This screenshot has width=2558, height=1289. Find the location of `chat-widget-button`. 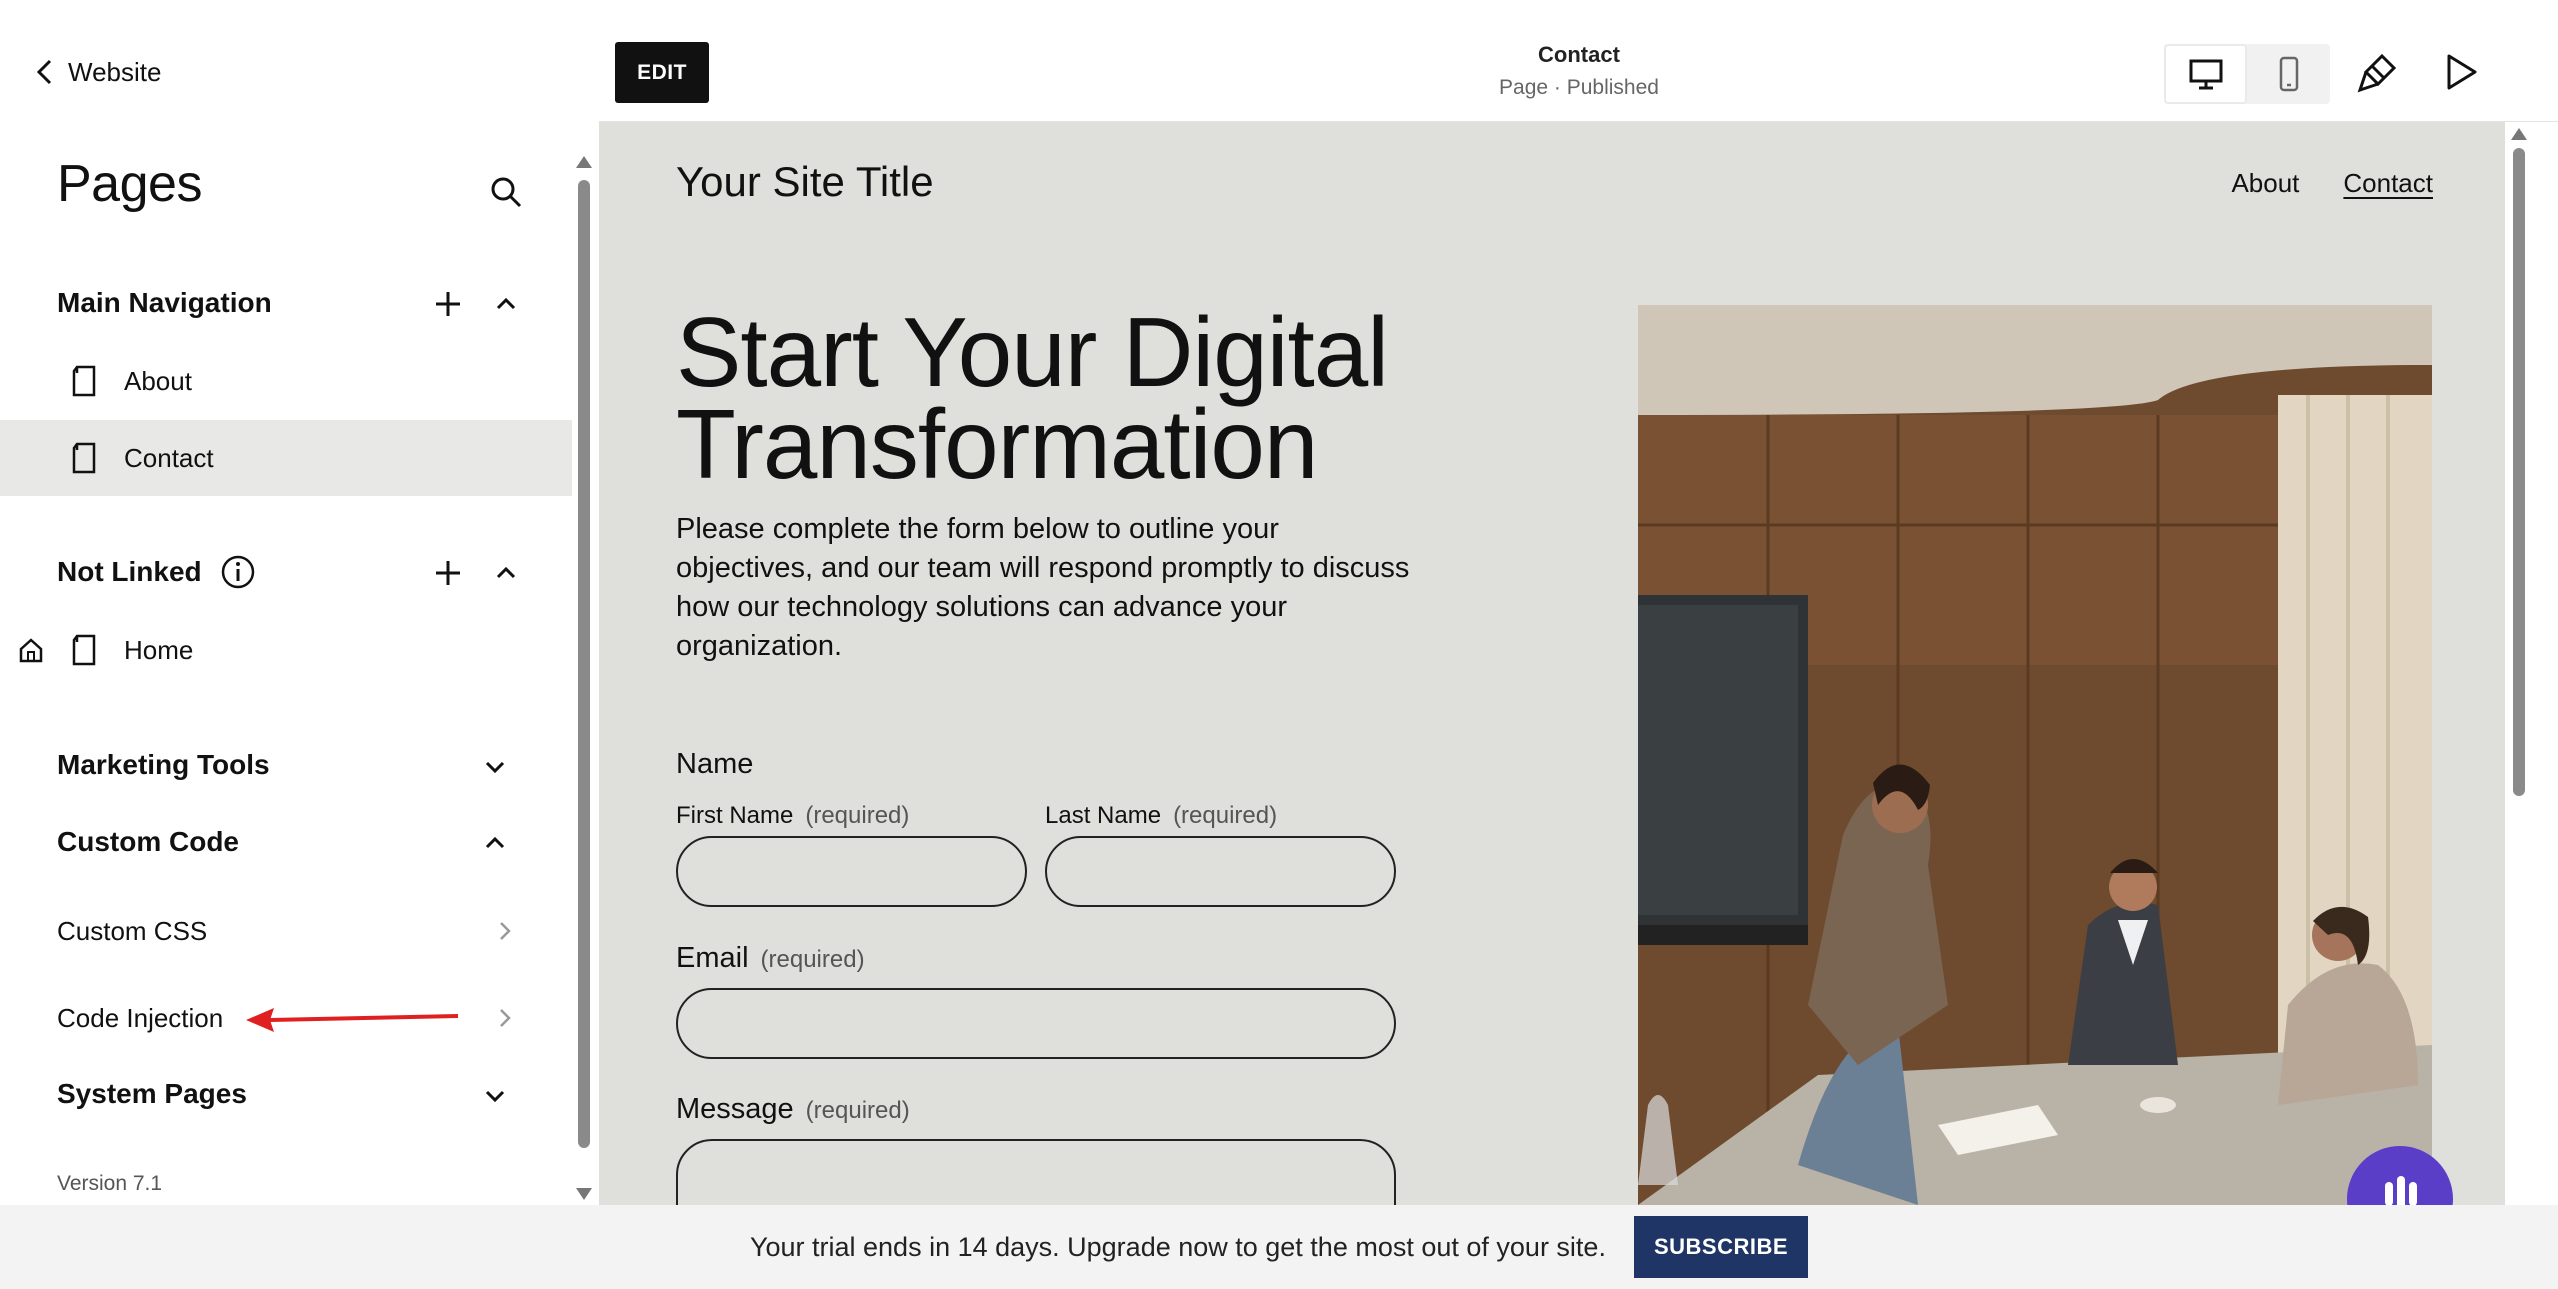

chat-widget-button is located at coordinates (2400, 1175).